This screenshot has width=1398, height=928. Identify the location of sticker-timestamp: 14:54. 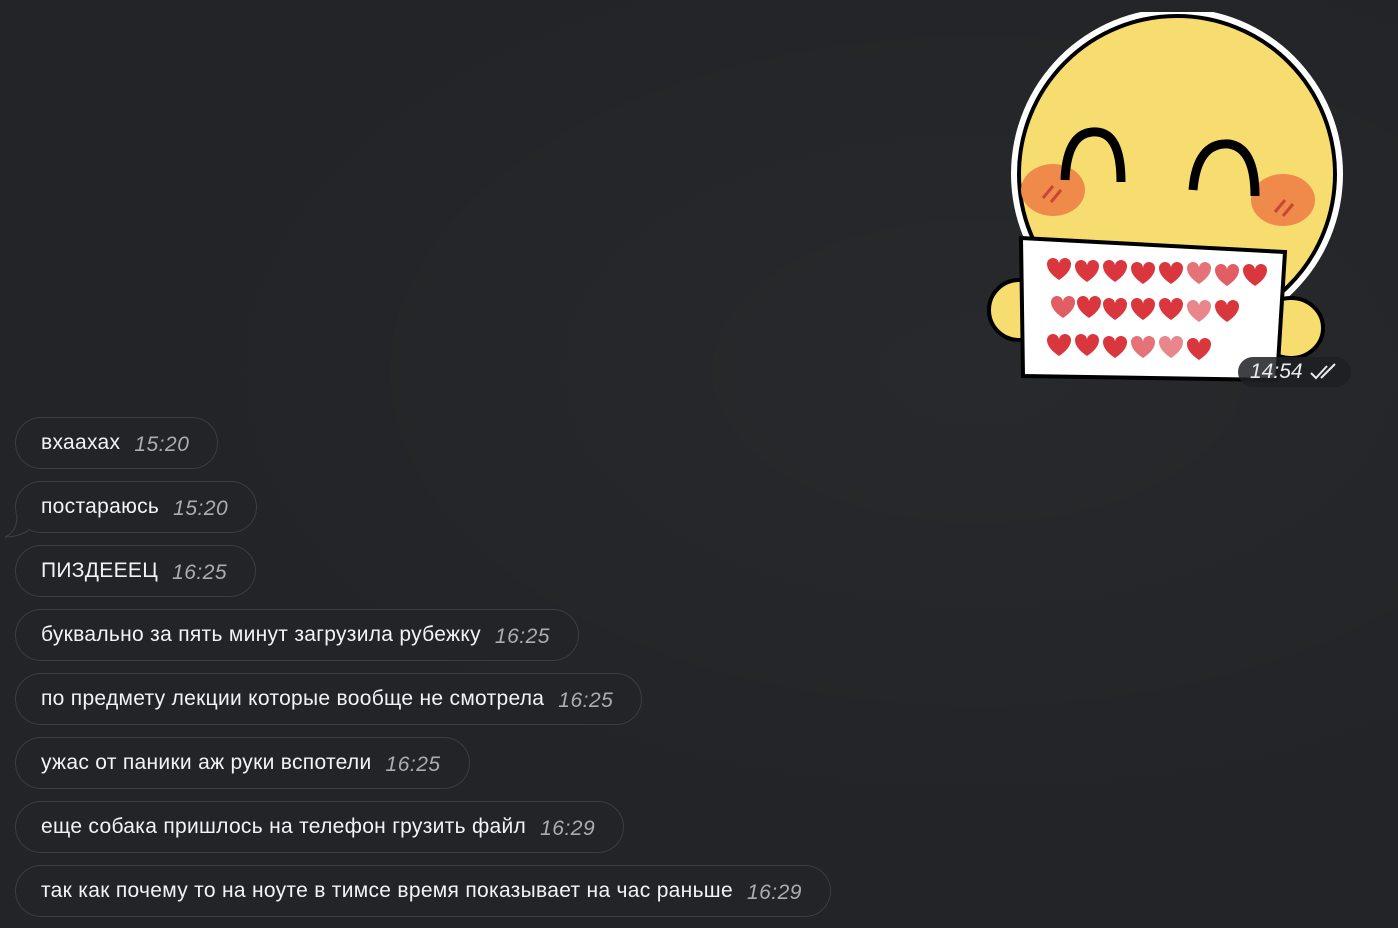
(1294, 372).